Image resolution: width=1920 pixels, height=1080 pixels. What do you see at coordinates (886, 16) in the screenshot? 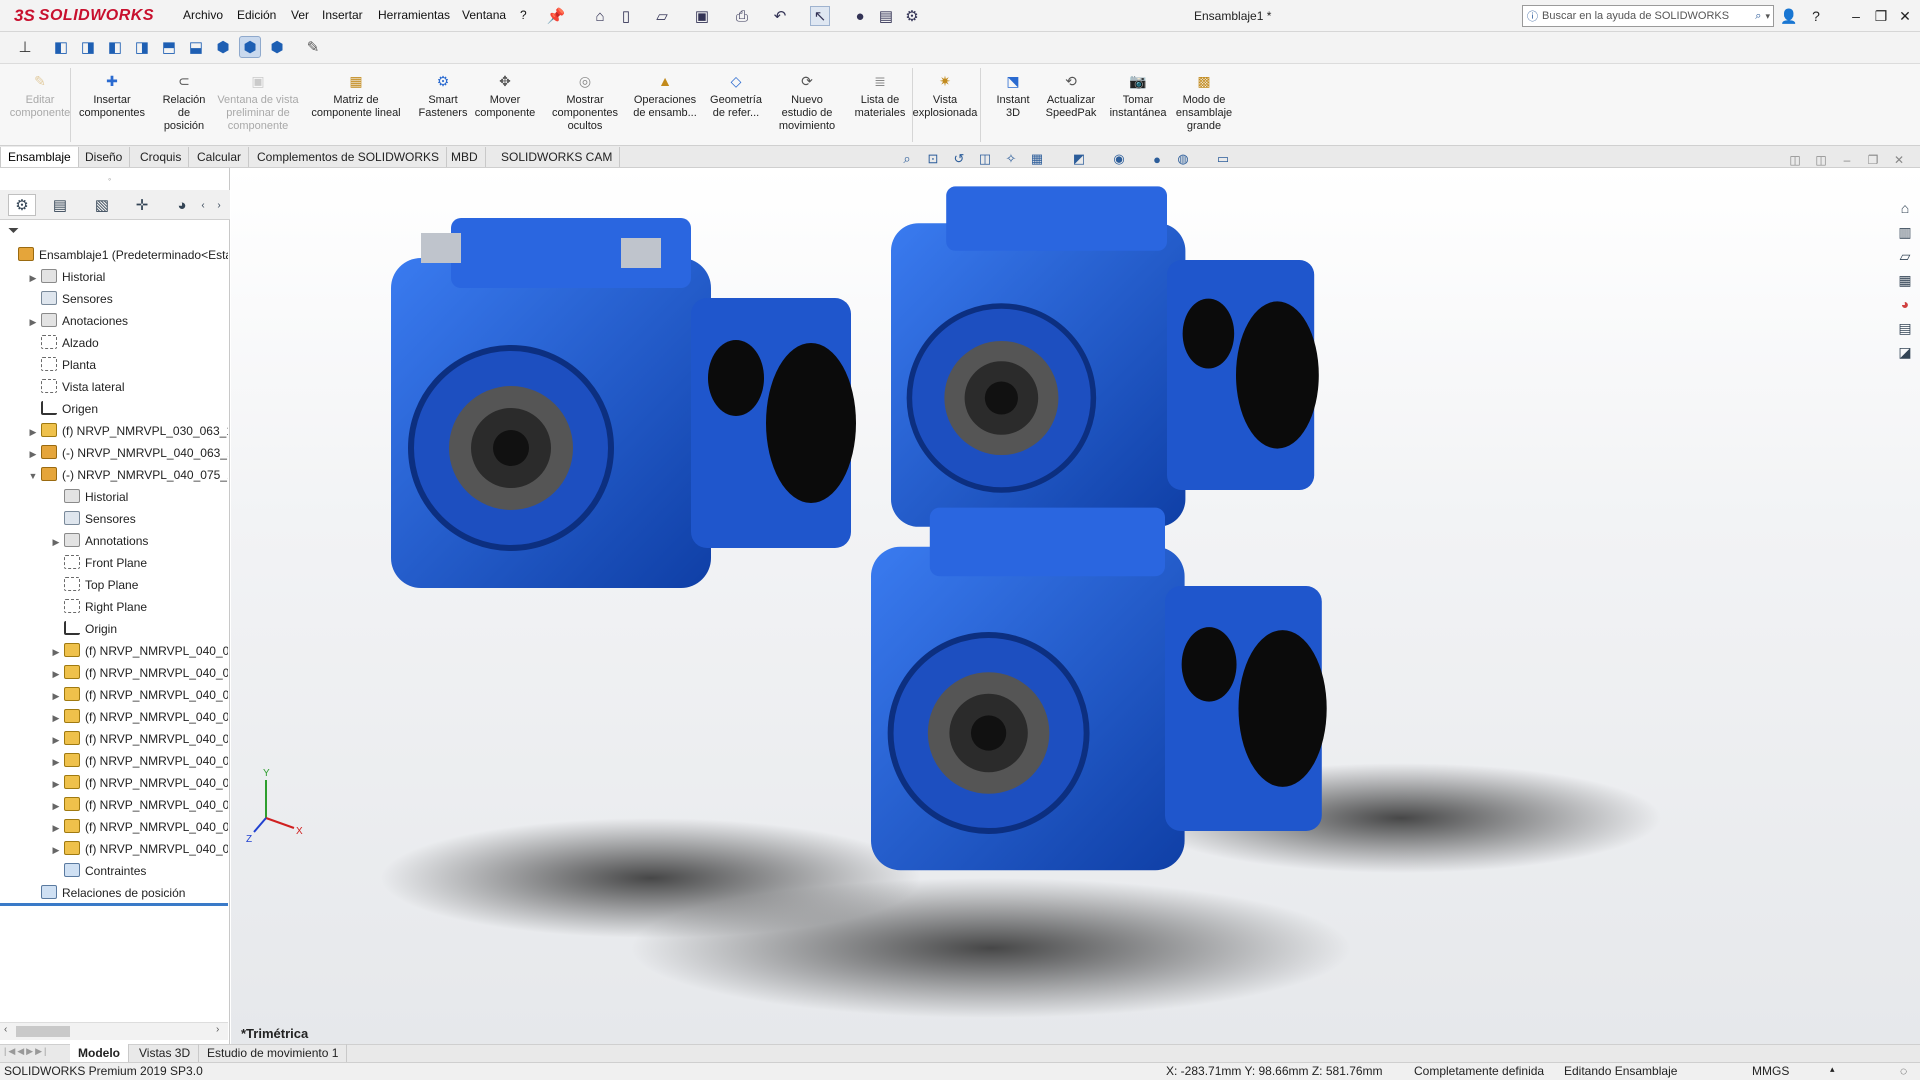
I see `file-properties-icon: ▤` at bounding box center [886, 16].